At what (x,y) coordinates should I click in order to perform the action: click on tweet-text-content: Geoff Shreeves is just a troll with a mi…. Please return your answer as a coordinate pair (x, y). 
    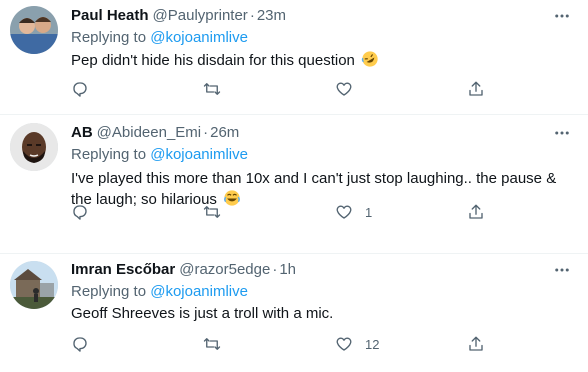
    Looking at the image, I should click on (202, 313).